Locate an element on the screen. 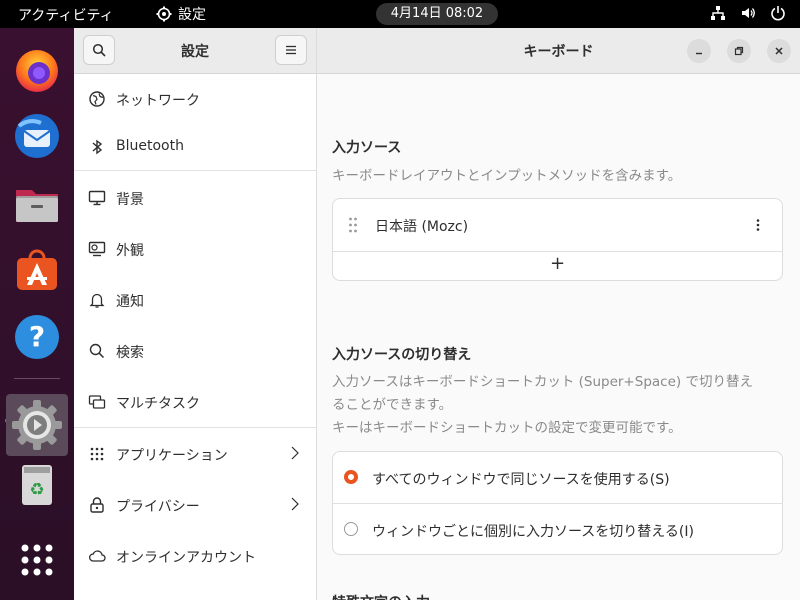  show-apps-button is located at coordinates (37, 560).